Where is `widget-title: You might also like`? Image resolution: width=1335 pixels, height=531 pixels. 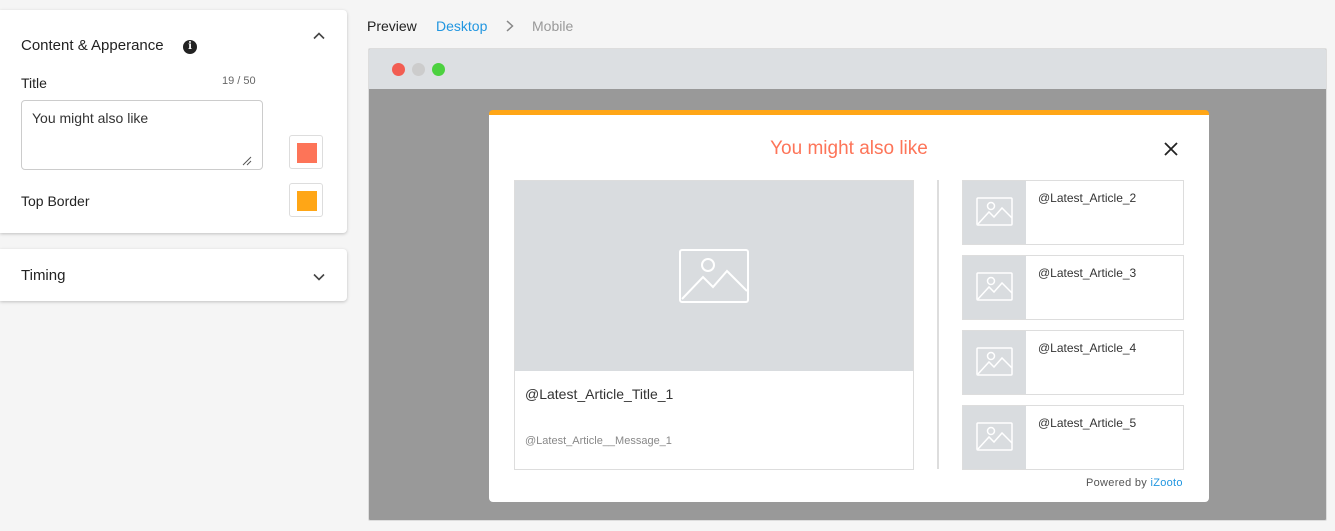 widget-title: You might also like is located at coordinates (849, 148).